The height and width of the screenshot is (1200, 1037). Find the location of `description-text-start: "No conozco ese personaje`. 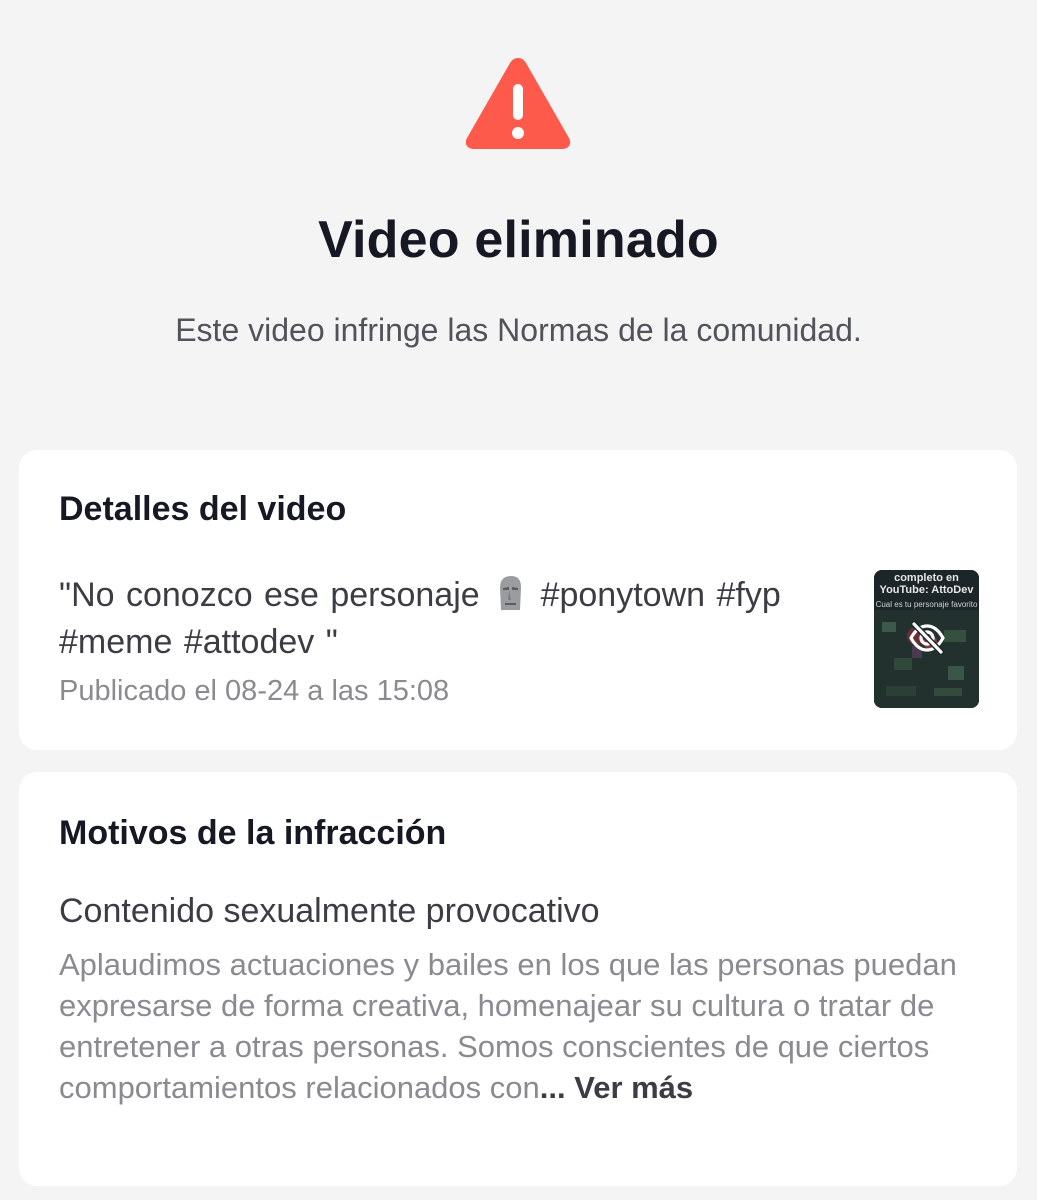

description-text-start: "No conozco ese personaje is located at coordinates (269, 595).